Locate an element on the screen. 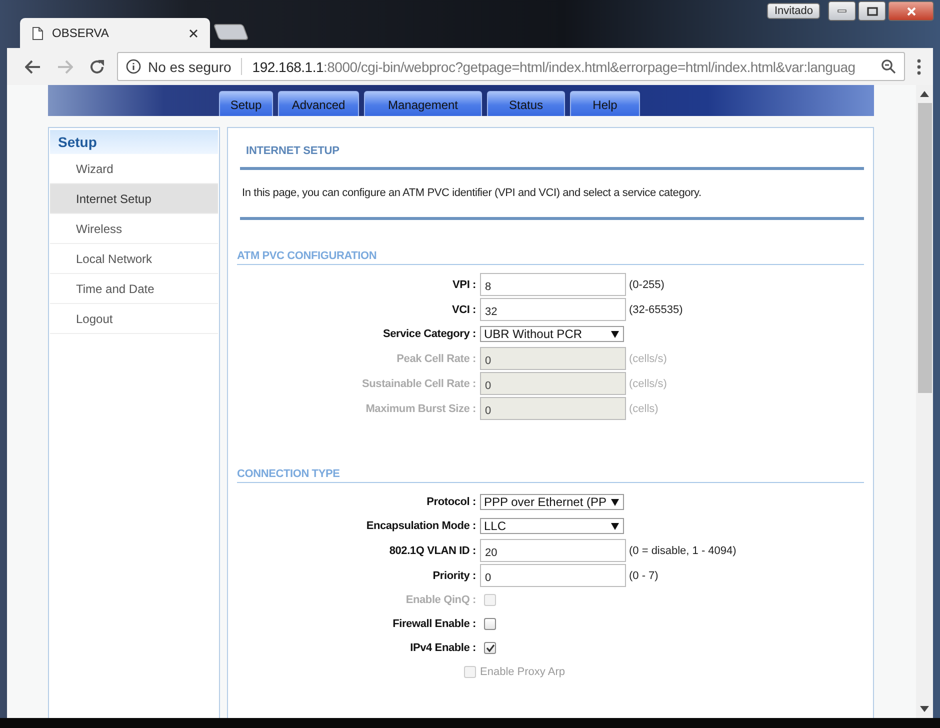  address-bar: No es seguro 192.168.1.1:8000/cgi-bin/webproc?getpage=html/index.html&errorpage=html/index.html&var:languag is located at coordinates (511, 66).